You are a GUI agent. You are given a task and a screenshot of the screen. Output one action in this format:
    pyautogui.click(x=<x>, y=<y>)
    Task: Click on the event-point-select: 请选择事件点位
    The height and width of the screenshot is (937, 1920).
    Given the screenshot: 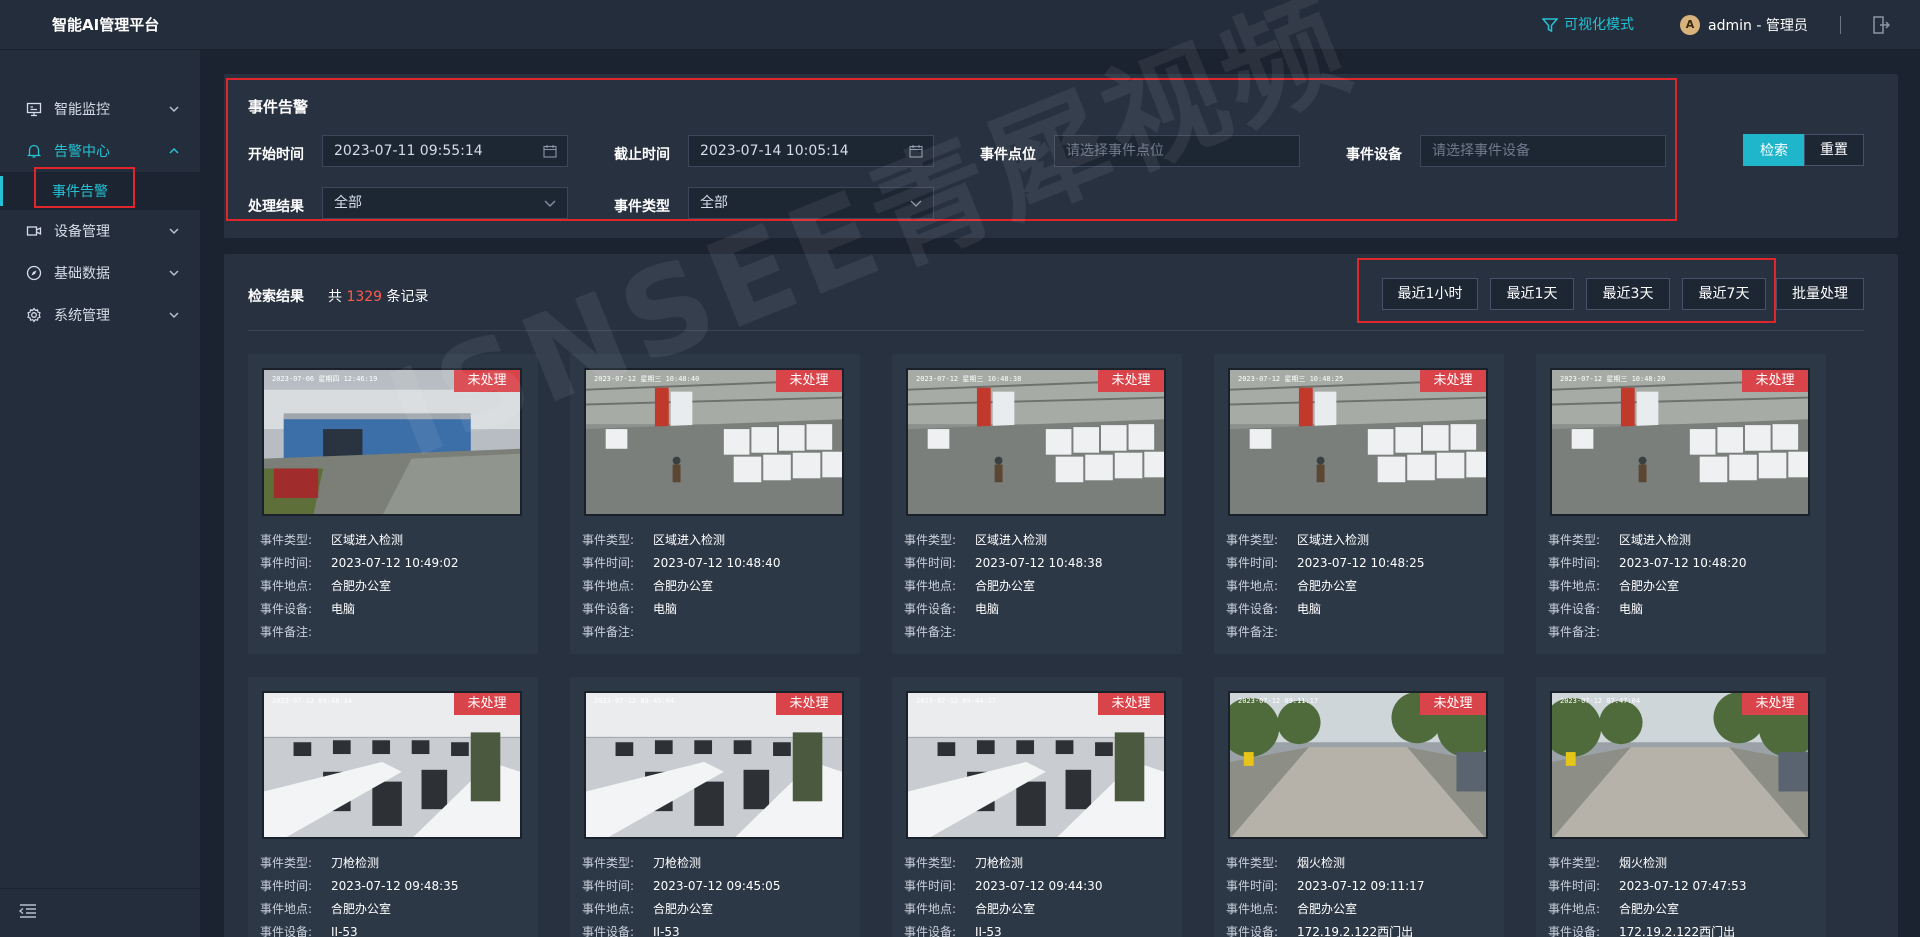 What is the action you would take?
    pyautogui.click(x=1177, y=151)
    